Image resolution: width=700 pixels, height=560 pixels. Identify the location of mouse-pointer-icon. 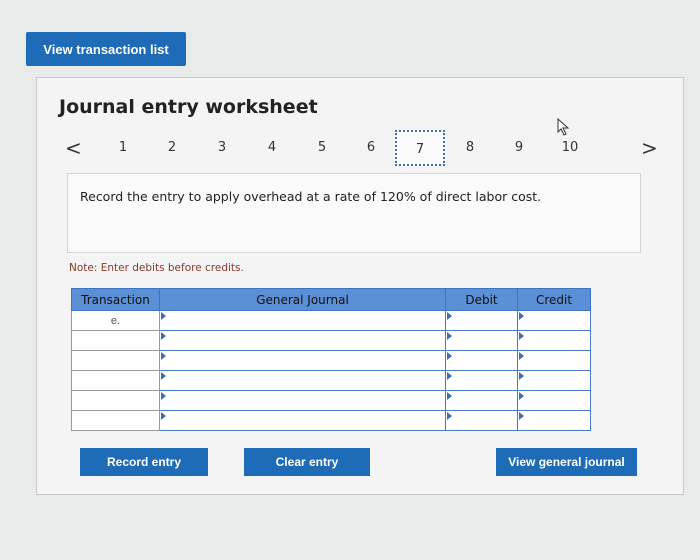
(563, 127).